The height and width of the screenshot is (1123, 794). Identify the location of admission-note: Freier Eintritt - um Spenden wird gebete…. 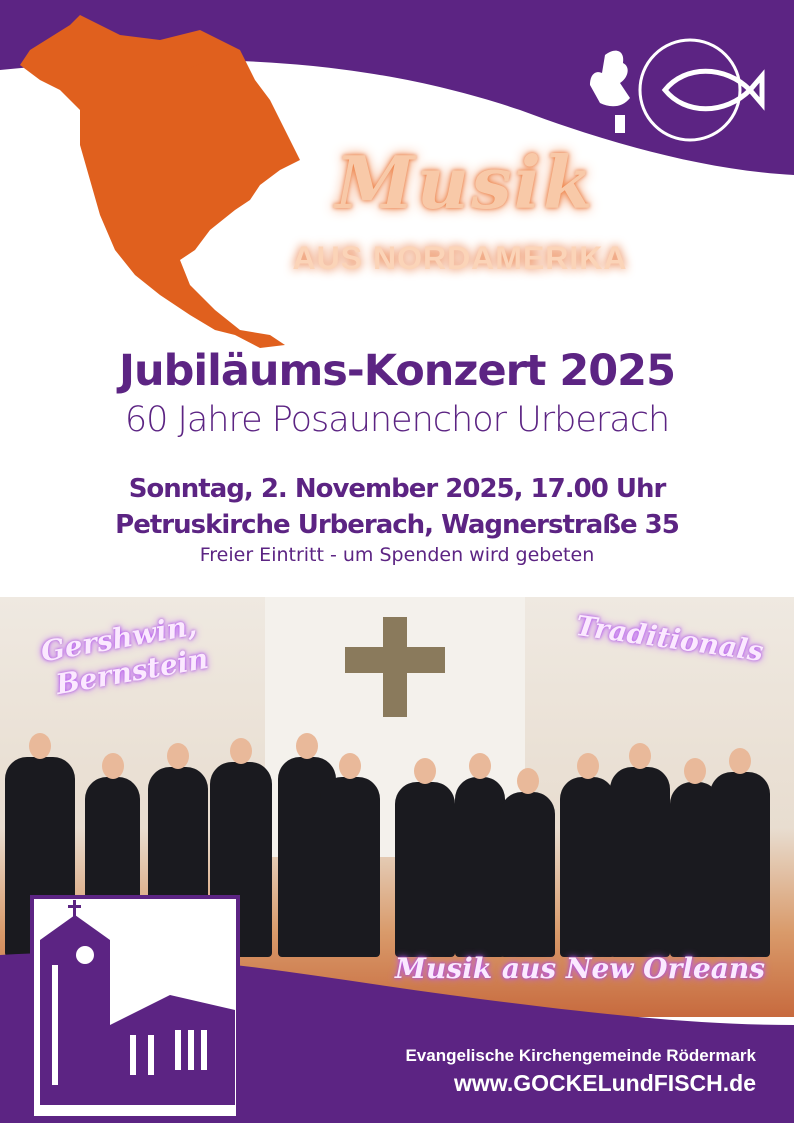
(397, 555).